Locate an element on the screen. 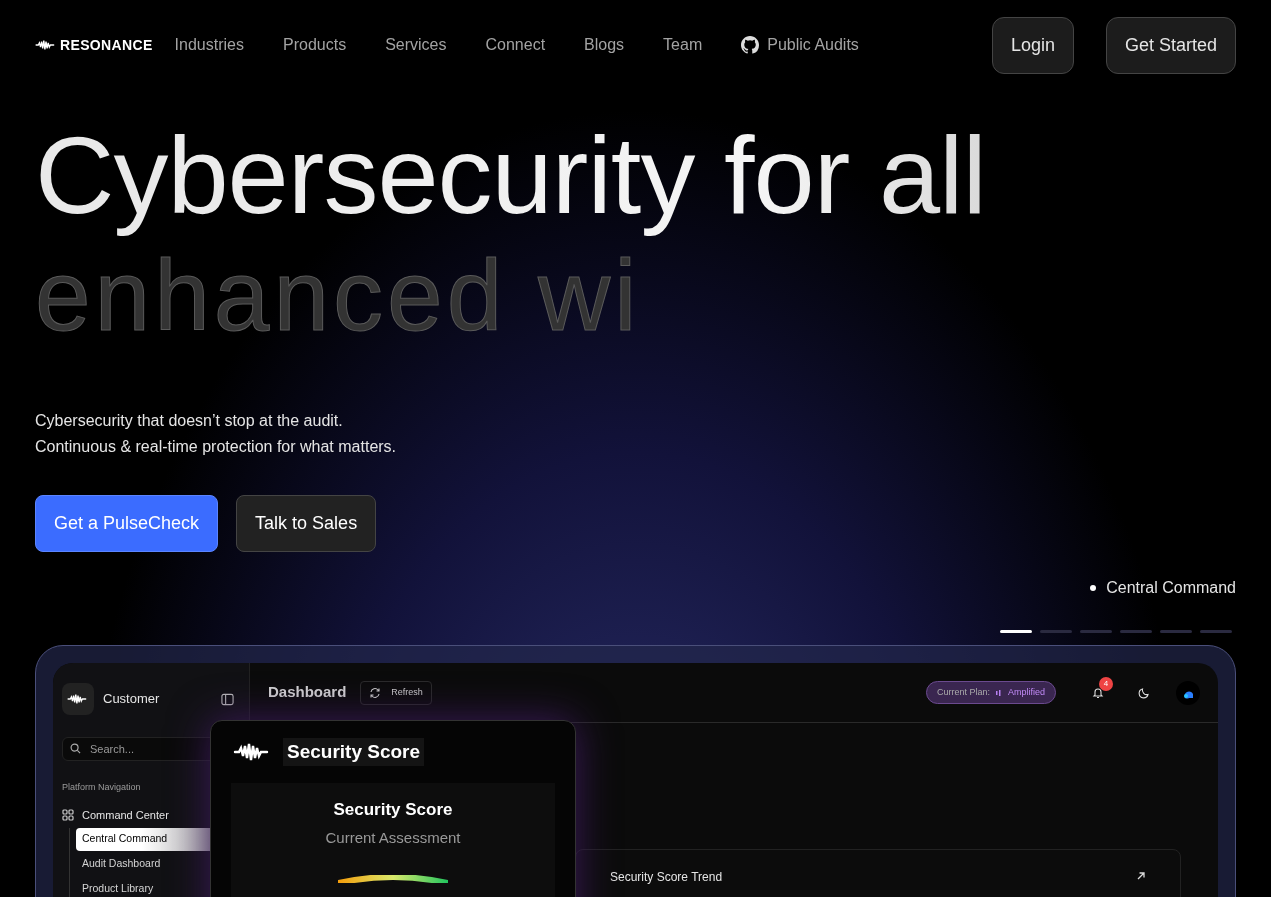  wave-icon is located at coordinates (78, 699).